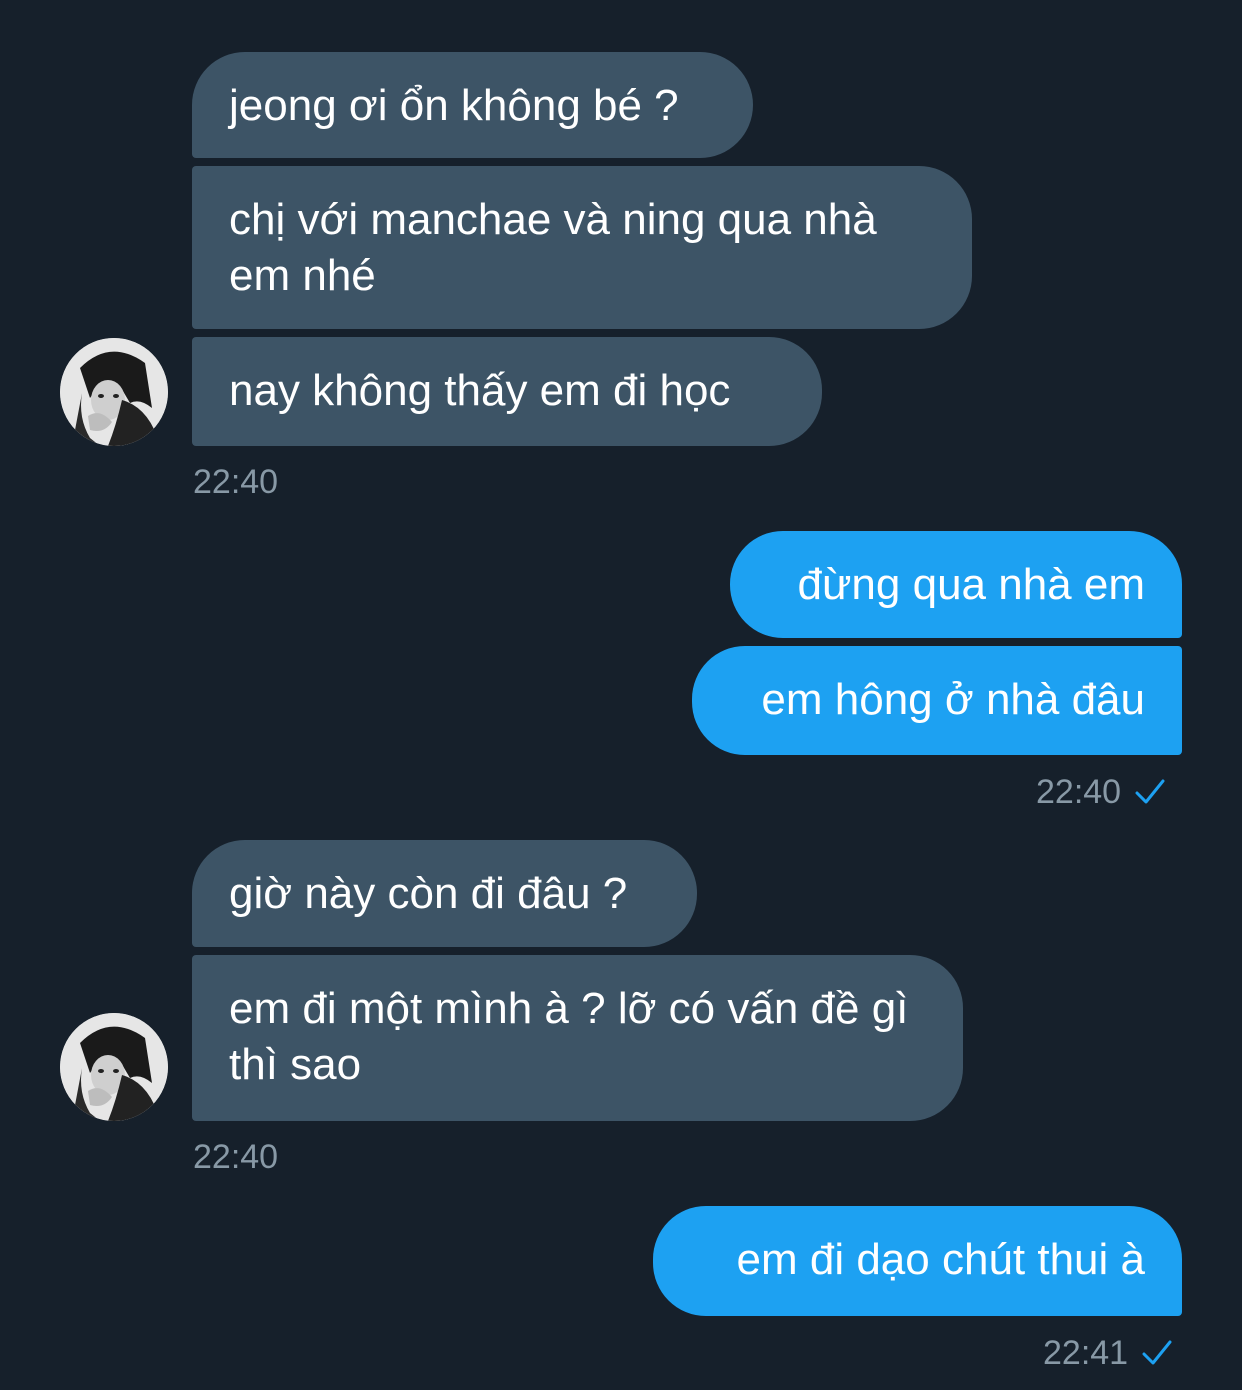 The image size is (1242, 1390). What do you see at coordinates (553, 247) in the screenshot?
I see `message-text: chị với manchae và ning qua nhà em nhé` at bounding box center [553, 247].